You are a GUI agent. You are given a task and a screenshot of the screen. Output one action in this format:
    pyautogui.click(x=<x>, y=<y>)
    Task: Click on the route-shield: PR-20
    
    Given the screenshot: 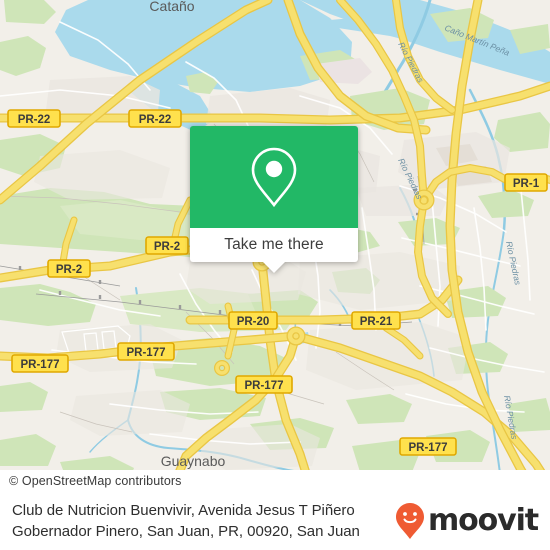 What is the action you would take?
    pyautogui.click(x=253, y=320)
    